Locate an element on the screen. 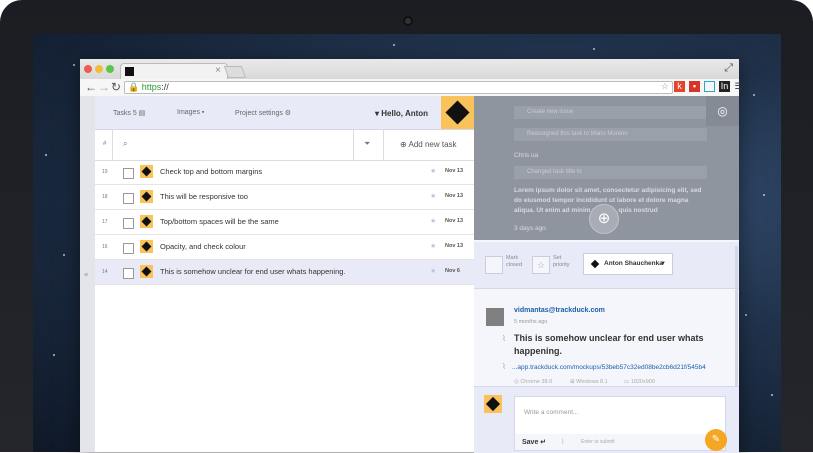 This screenshot has width=813, height=453. nav-images: Images ▪ is located at coordinates (190, 112).